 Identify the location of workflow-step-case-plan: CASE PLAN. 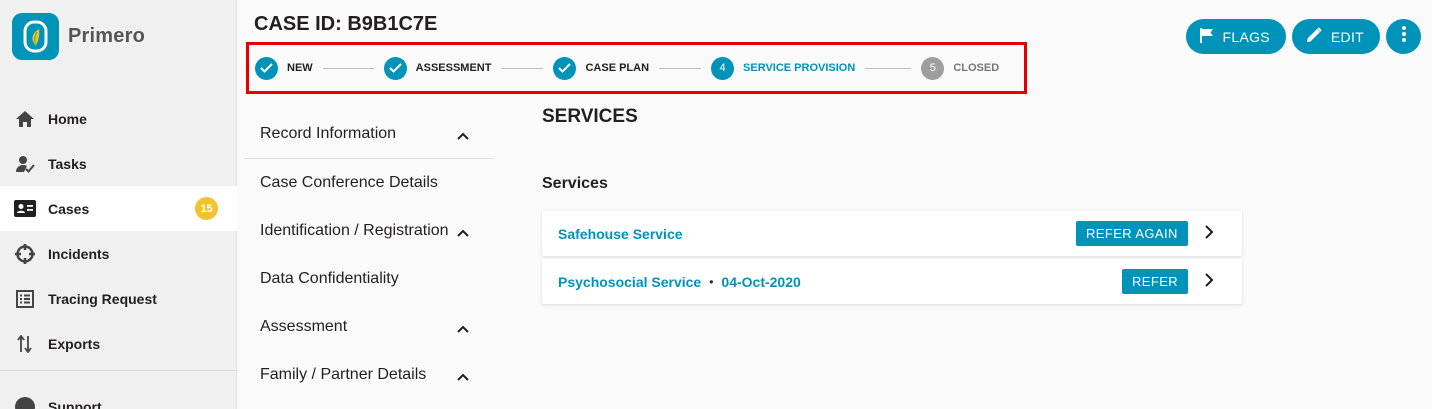
(601, 68).